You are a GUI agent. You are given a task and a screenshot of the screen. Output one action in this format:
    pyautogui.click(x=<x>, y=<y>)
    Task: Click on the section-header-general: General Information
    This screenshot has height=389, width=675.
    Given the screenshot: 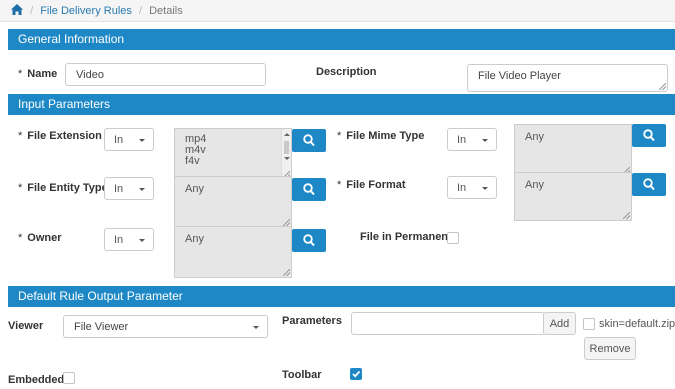 What is the action you would take?
    pyautogui.click(x=341, y=39)
    